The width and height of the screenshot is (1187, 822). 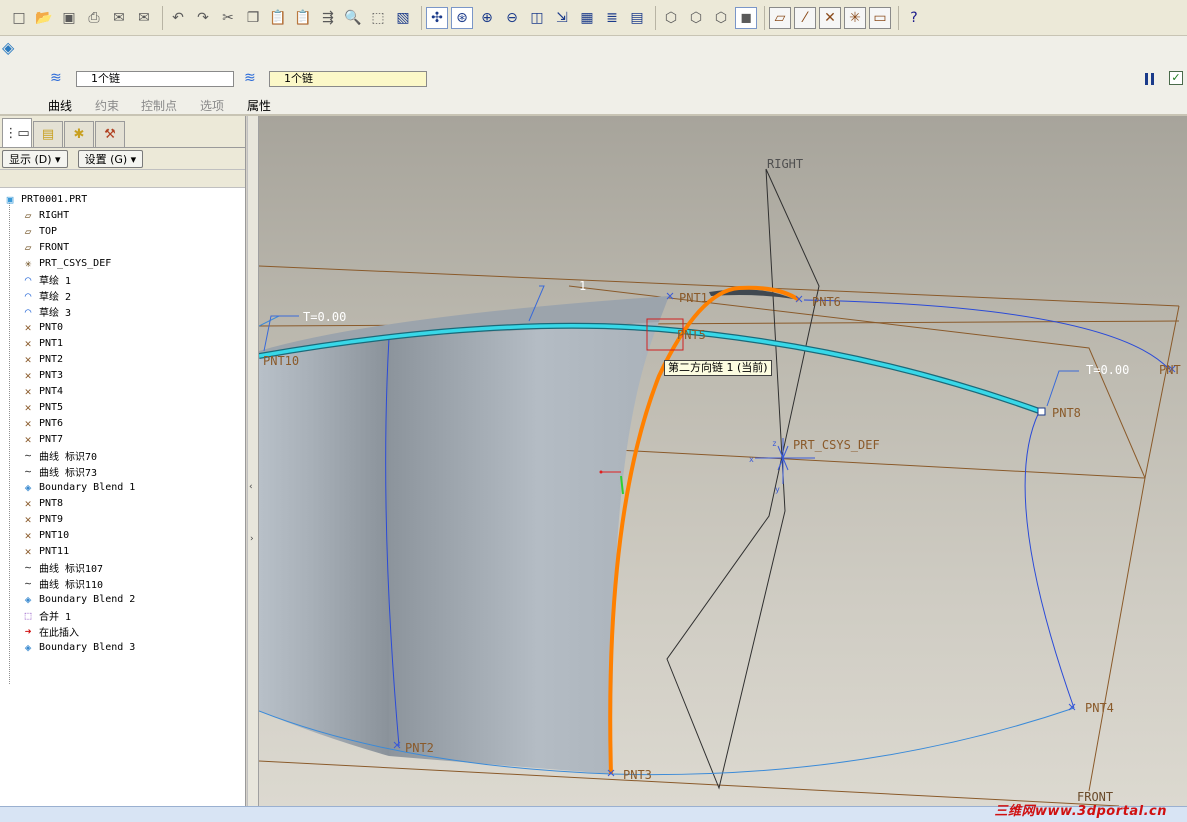 What do you see at coordinates (1066, 413) in the screenshot?
I see `pnt8-label: PNT8` at bounding box center [1066, 413].